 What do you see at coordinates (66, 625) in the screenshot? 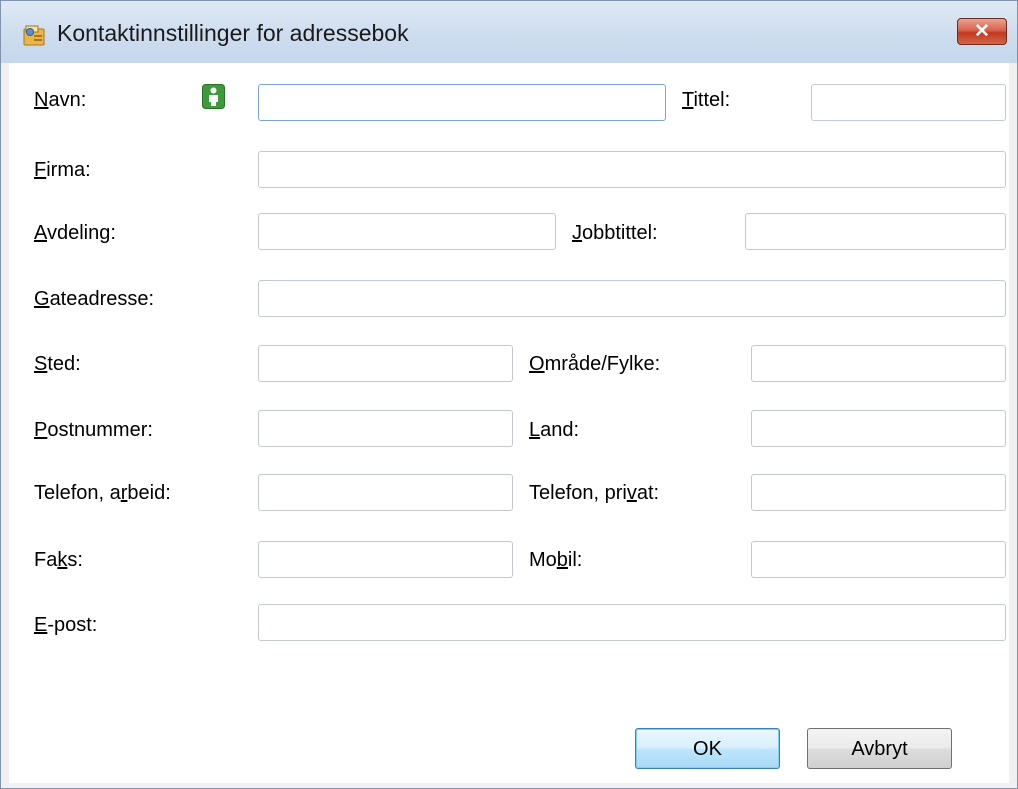
I see `epost-label: E-post:` at bounding box center [66, 625].